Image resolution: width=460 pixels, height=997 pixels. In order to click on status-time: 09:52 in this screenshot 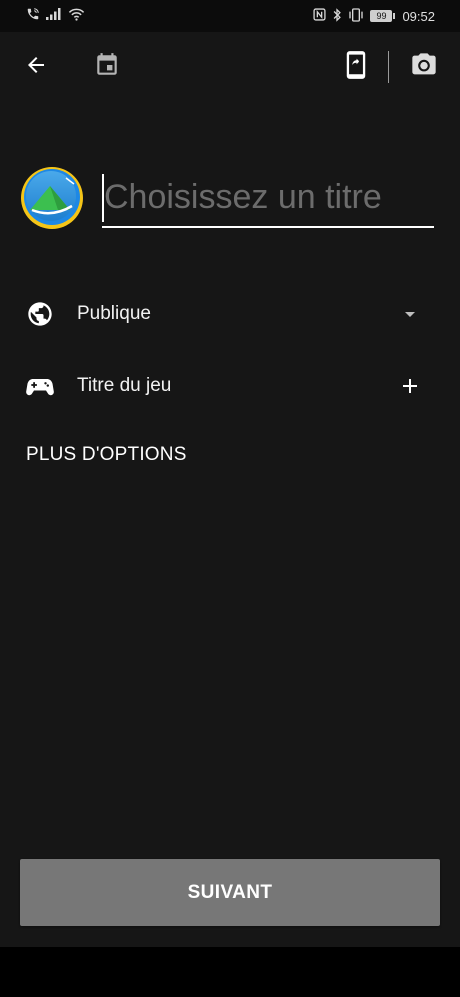, I will do `click(418, 16)`.